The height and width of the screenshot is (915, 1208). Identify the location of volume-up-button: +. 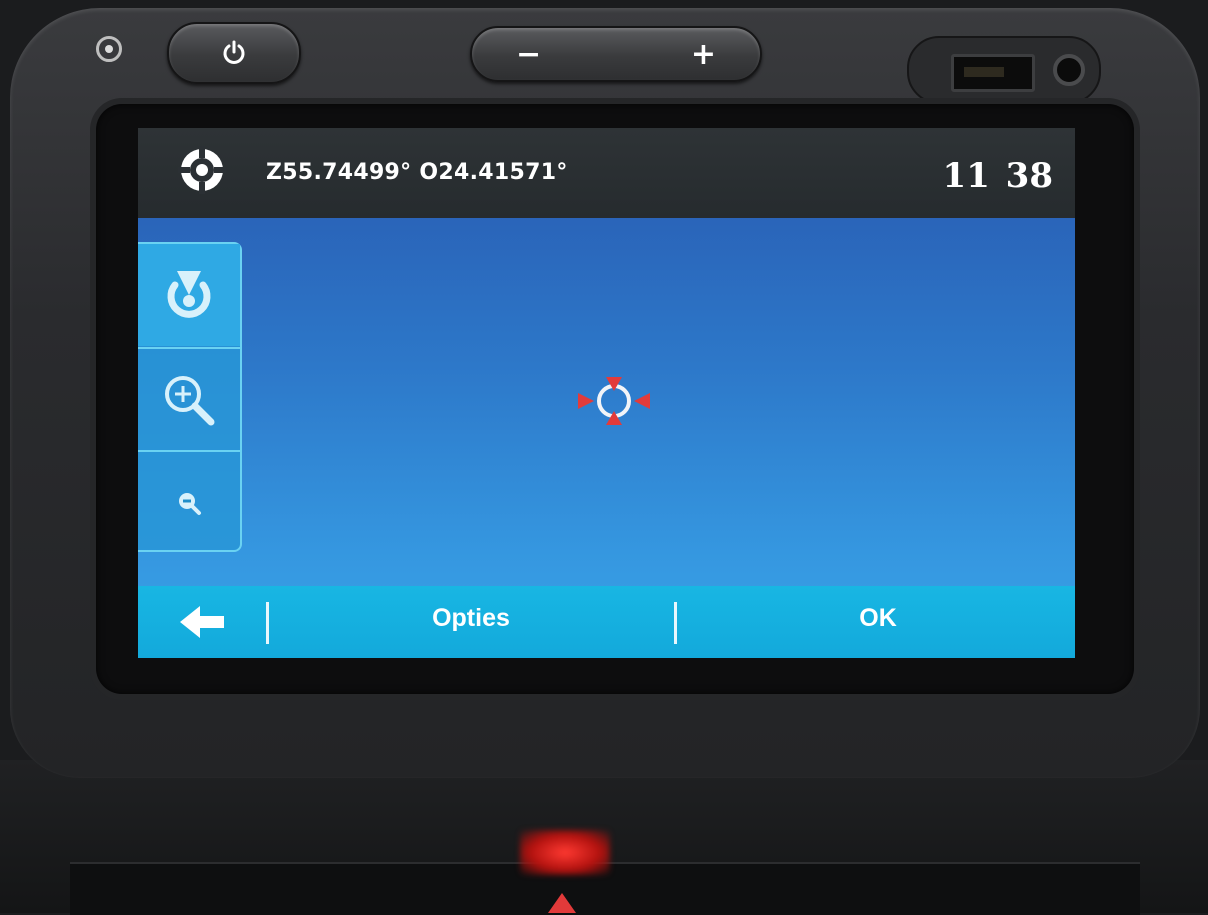
(703, 54).